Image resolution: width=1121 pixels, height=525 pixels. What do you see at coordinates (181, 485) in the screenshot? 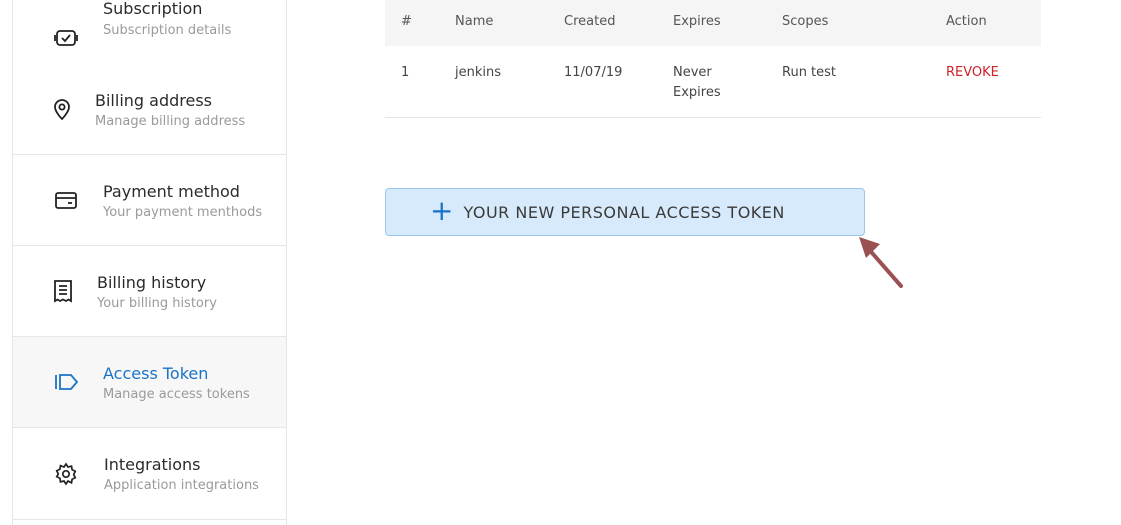
I see `sidebar-item-subtitle: Application integrations` at bounding box center [181, 485].